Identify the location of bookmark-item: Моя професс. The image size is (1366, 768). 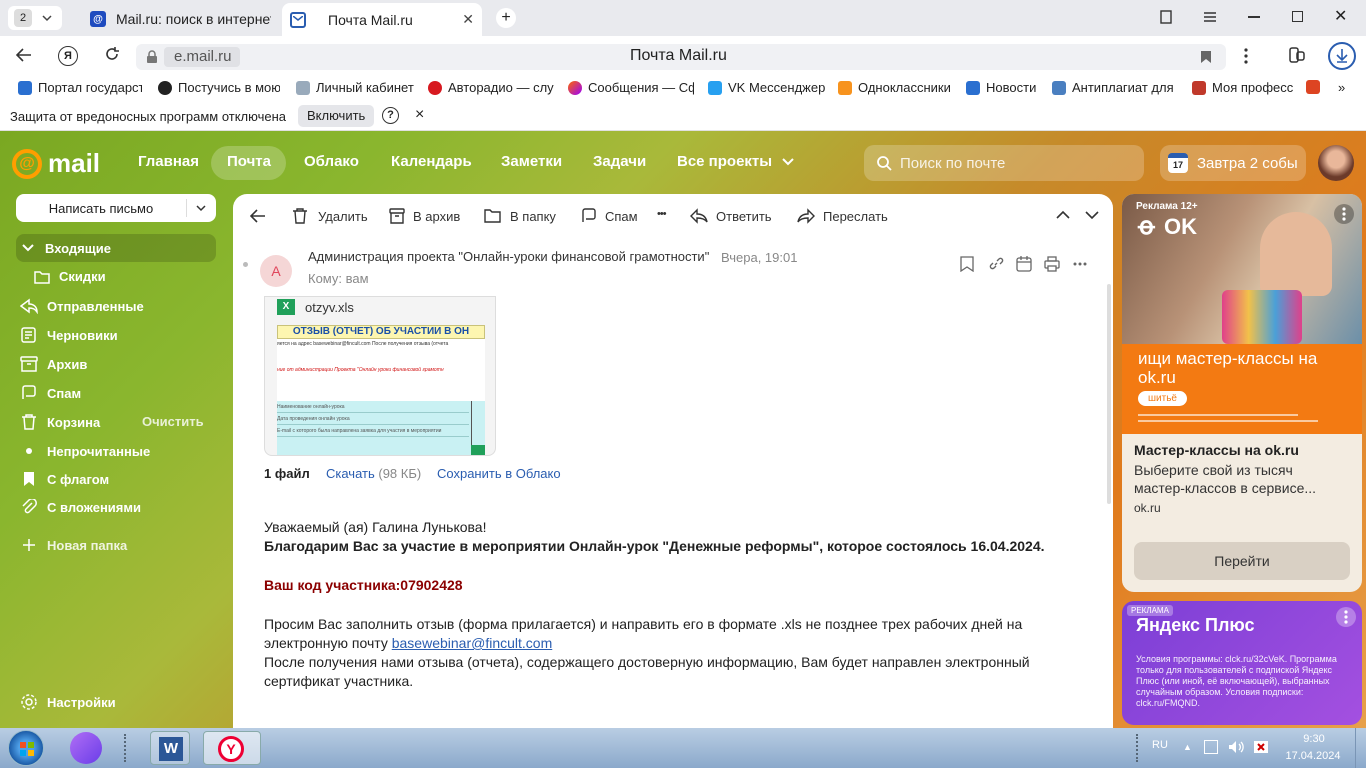
(1243, 87).